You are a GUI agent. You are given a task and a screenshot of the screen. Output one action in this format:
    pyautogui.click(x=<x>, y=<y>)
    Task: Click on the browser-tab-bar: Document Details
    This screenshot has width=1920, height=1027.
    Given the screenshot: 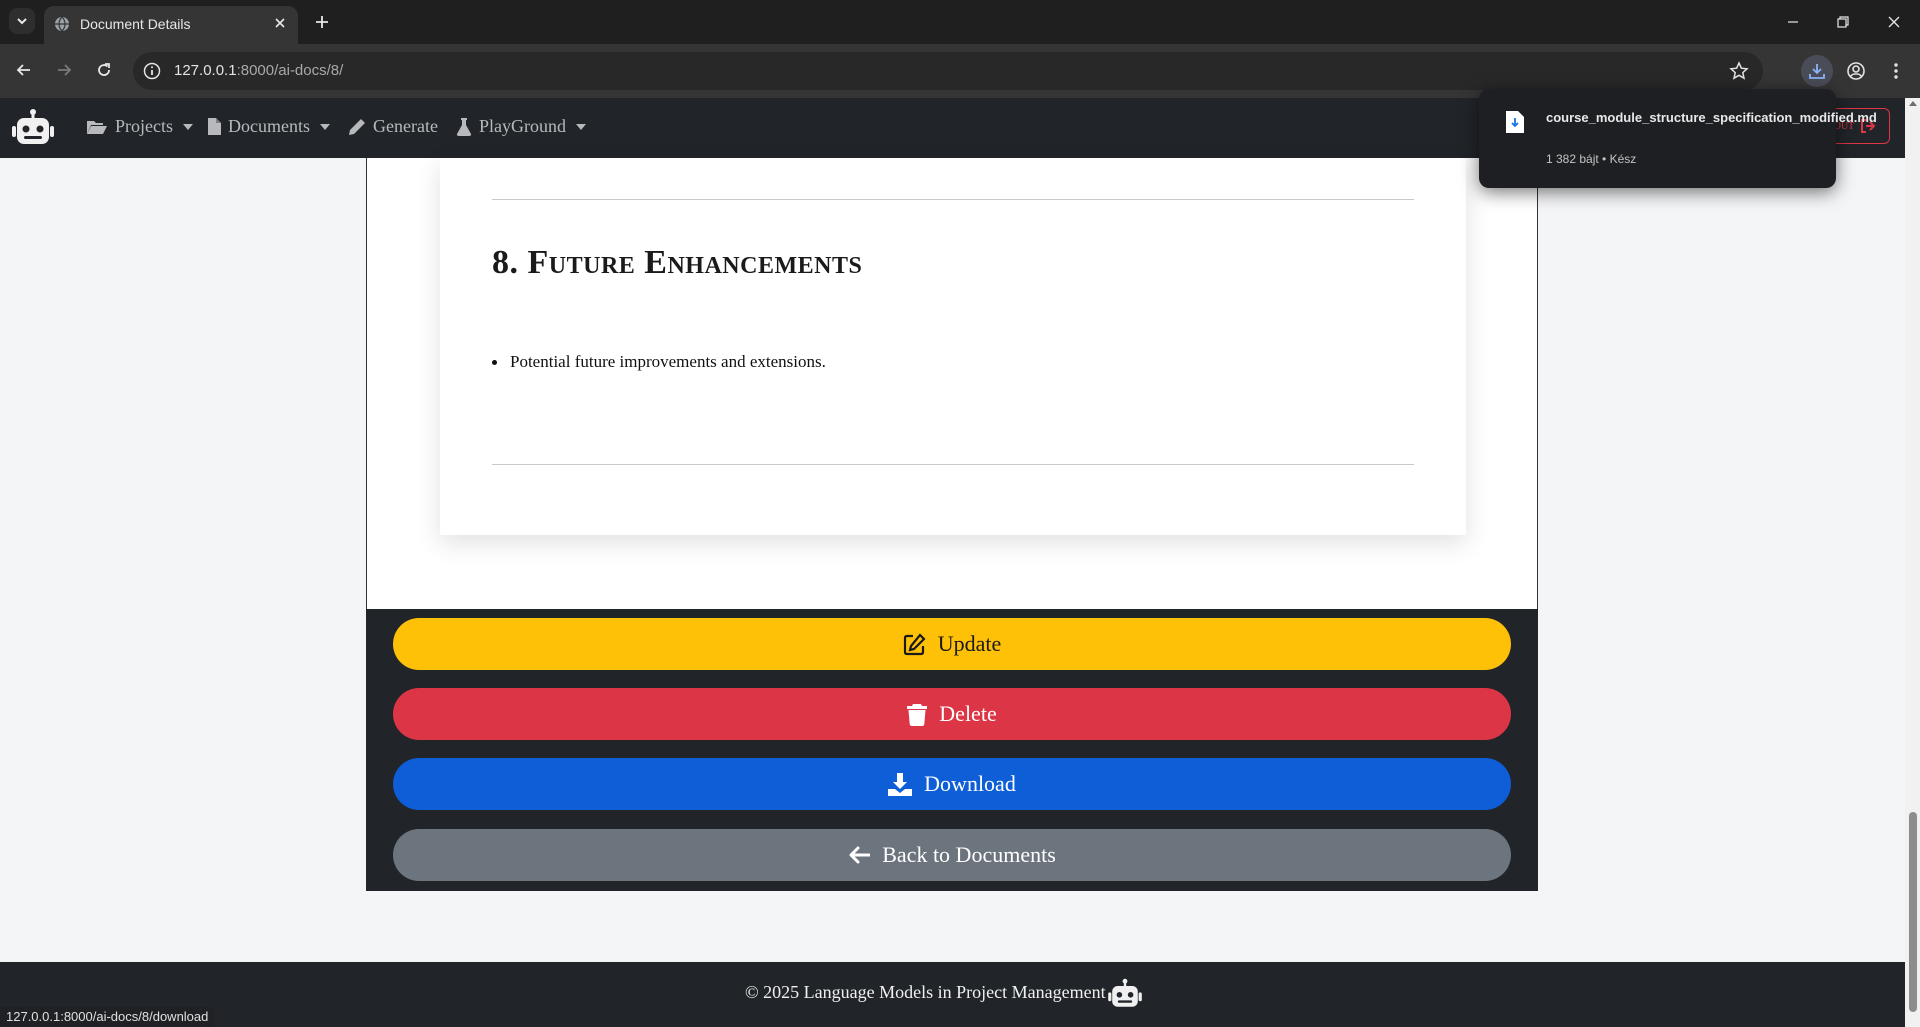 What is the action you would take?
    pyautogui.click(x=960, y=22)
    